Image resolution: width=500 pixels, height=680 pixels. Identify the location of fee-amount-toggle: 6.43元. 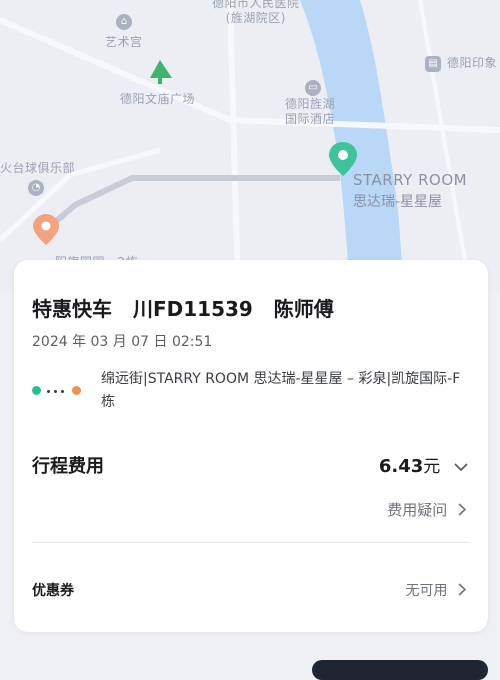
(423, 464).